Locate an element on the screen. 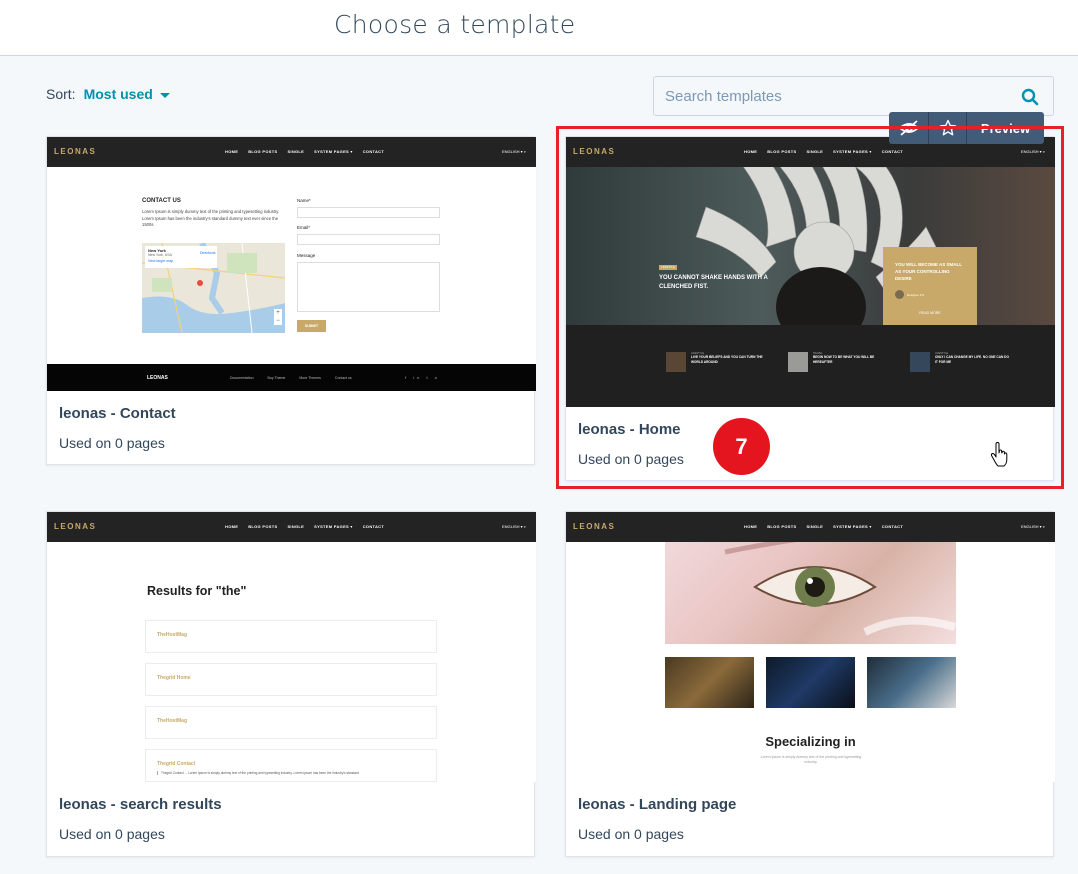 The image size is (1078, 874). hide-template-button is located at coordinates (909, 128).